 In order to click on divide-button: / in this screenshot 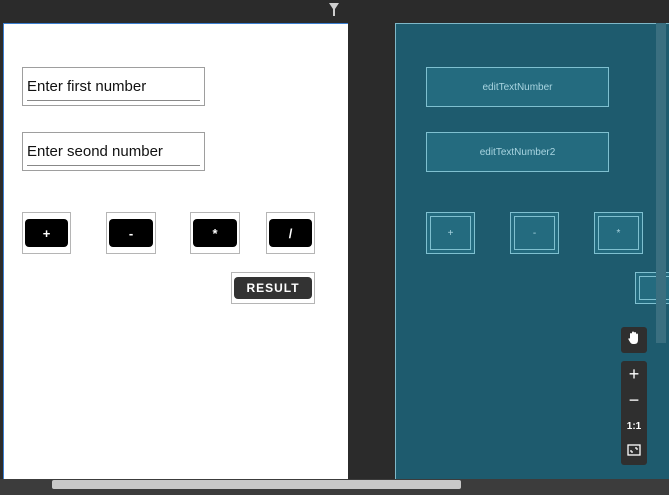, I will do `click(290, 233)`.